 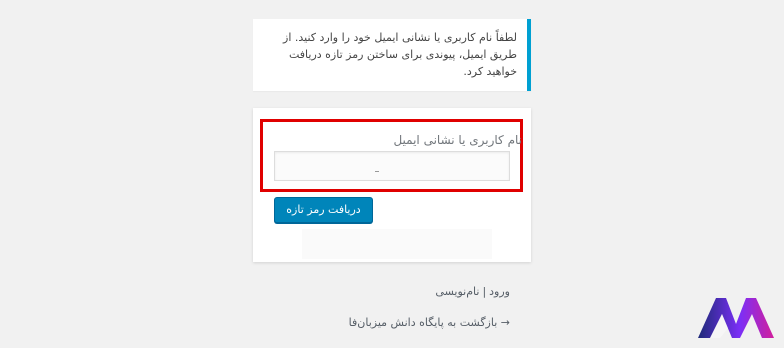 What do you see at coordinates (429, 322) in the screenshot?
I see `back-to-site-link: → بازگشت به پایگاه دانش میزبان‌فا` at bounding box center [429, 322].